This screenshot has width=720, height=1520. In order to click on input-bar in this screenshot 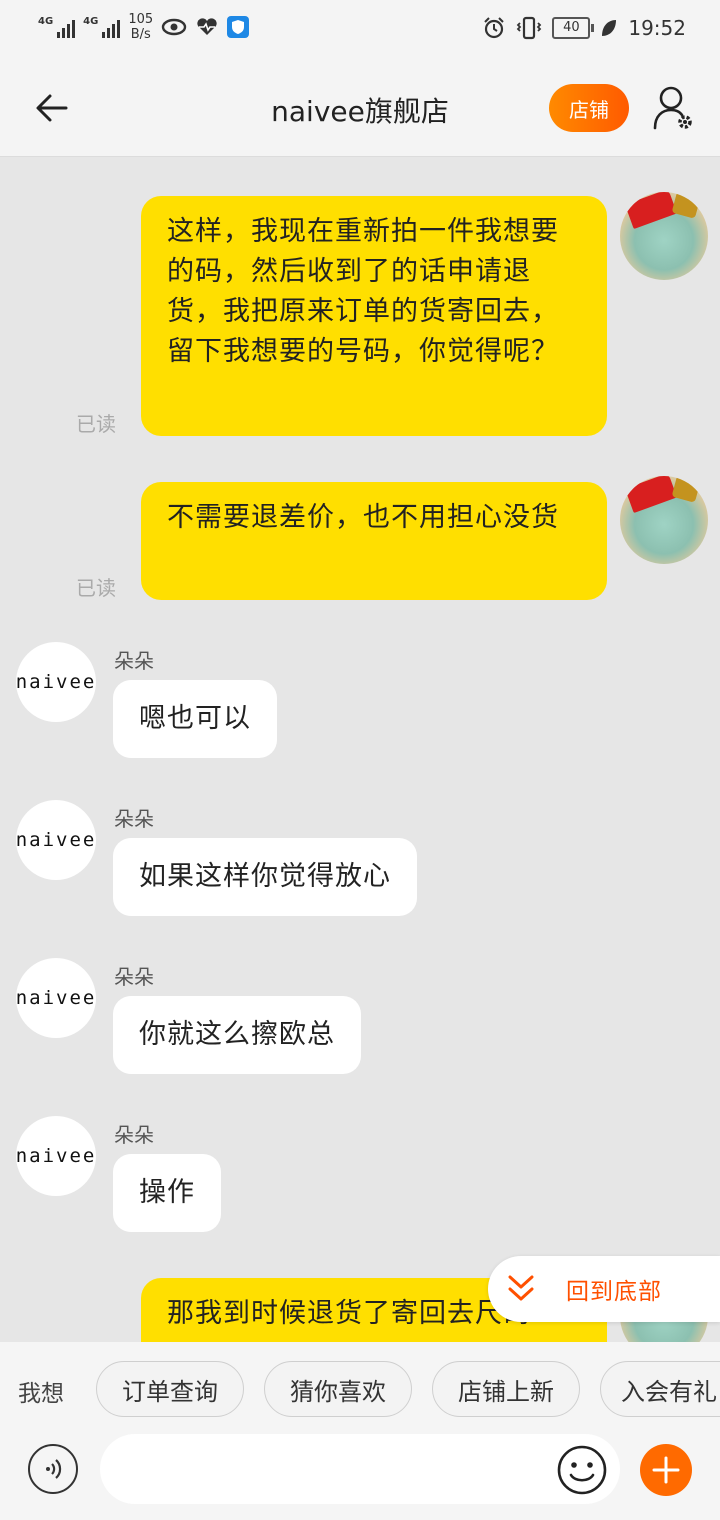, I will do `click(360, 1477)`.